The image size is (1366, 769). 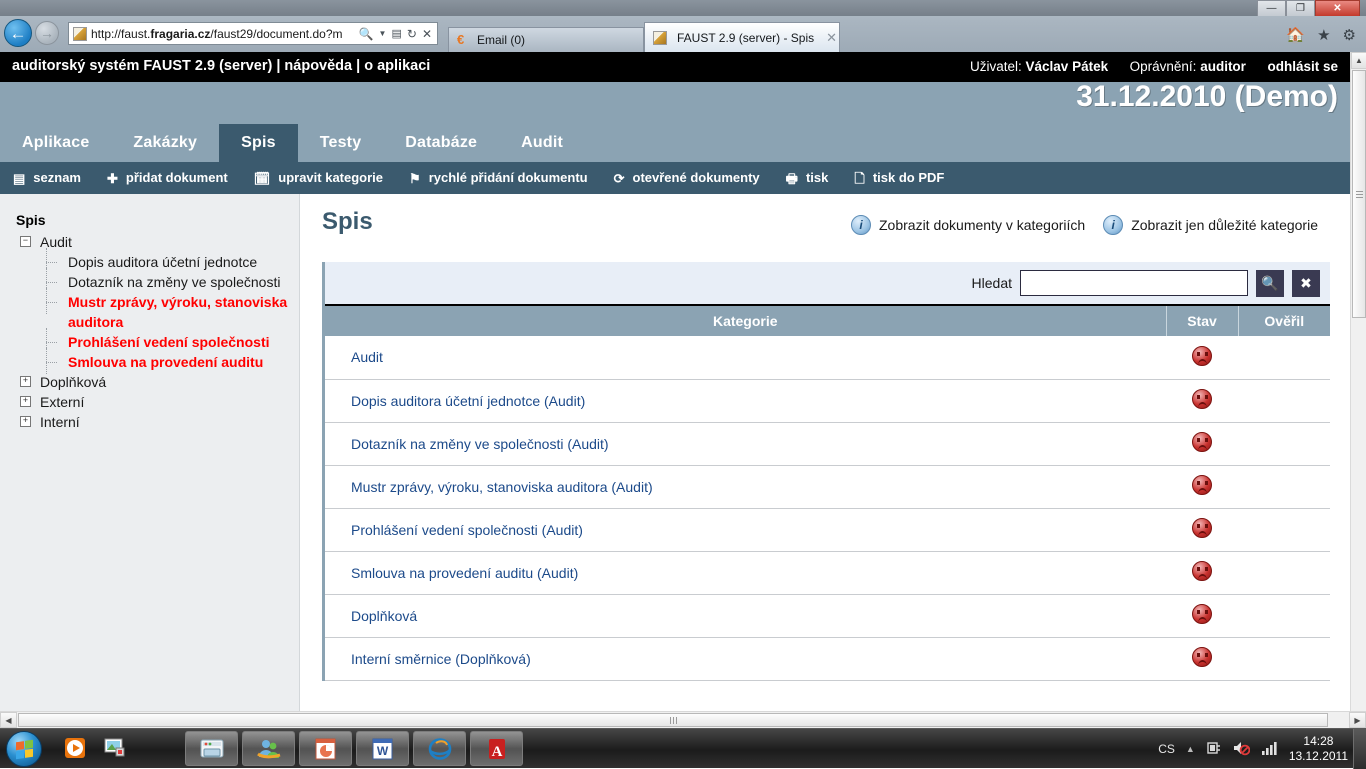 What do you see at coordinates (1202, 321) in the screenshot?
I see `column-header-stav: Stav` at bounding box center [1202, 321].